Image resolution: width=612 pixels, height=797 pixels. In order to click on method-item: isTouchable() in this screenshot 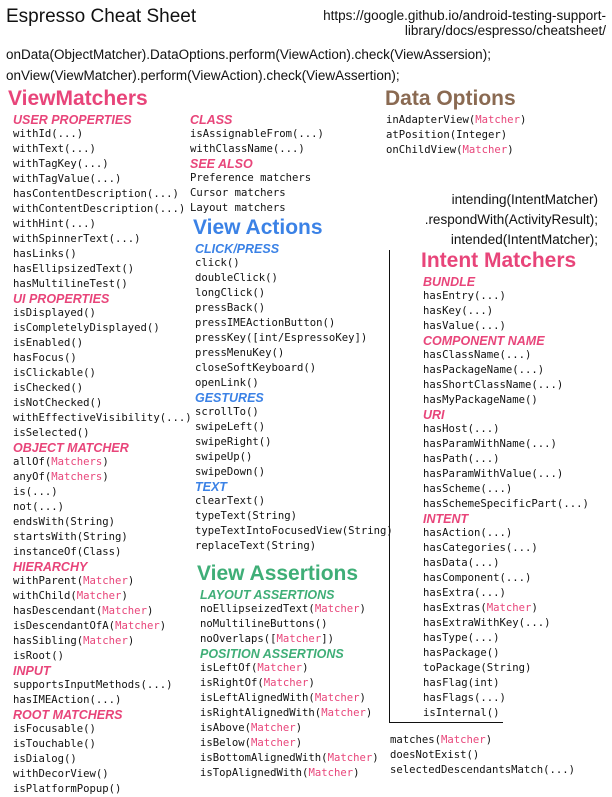, I will do `click(102, 744)`.